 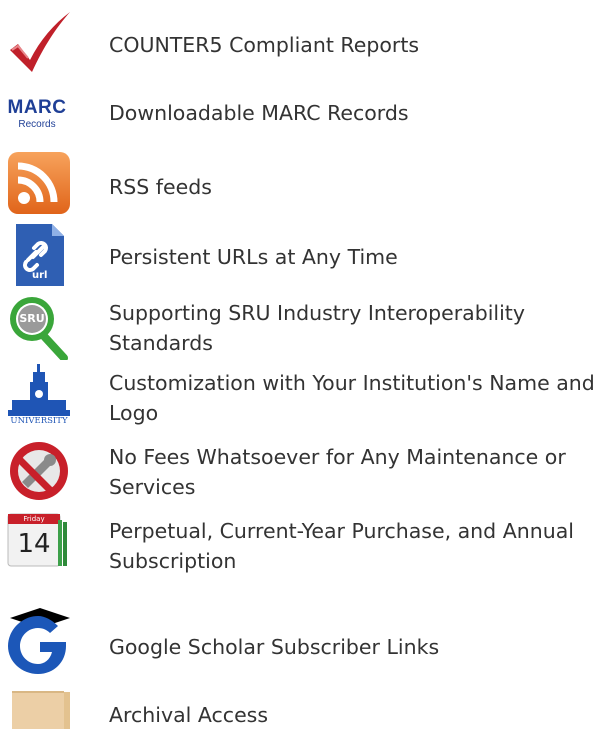 I want to click on calendar-day-text: Friday, so click(x=34, y=519).